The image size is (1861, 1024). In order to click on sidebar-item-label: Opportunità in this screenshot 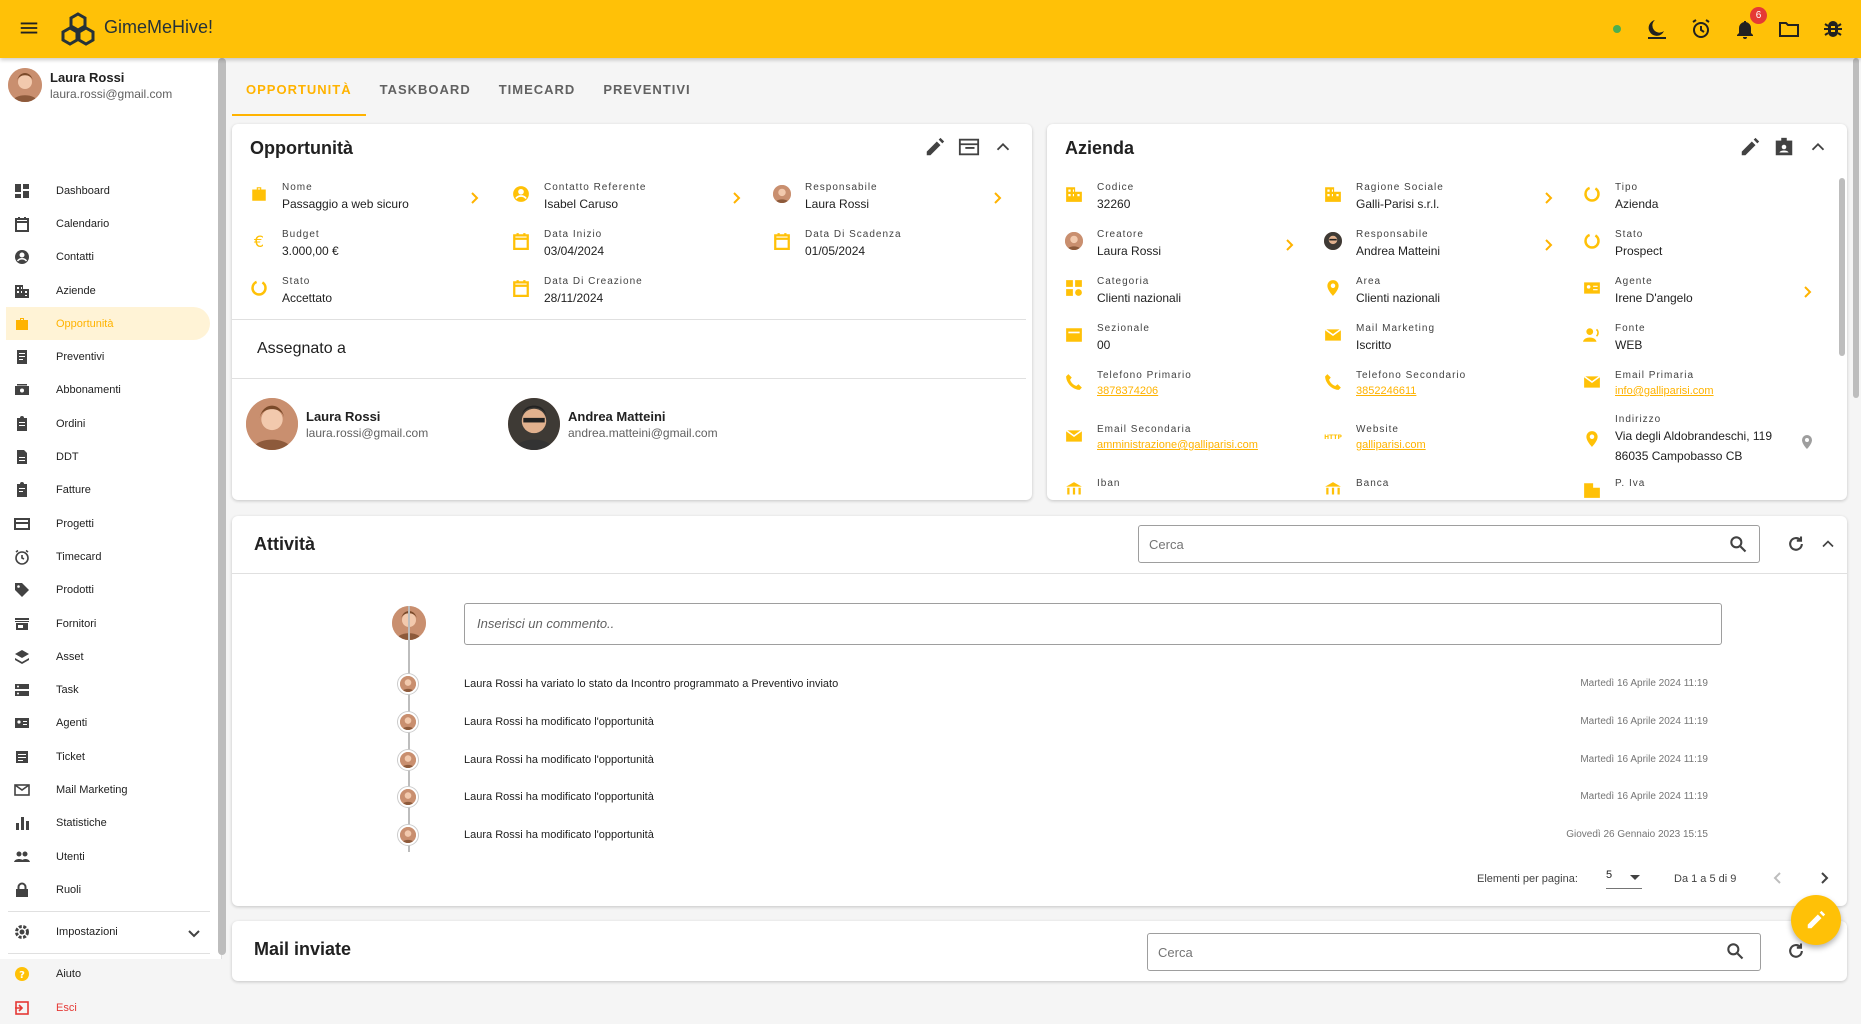, I will do `click(85, 323)`.